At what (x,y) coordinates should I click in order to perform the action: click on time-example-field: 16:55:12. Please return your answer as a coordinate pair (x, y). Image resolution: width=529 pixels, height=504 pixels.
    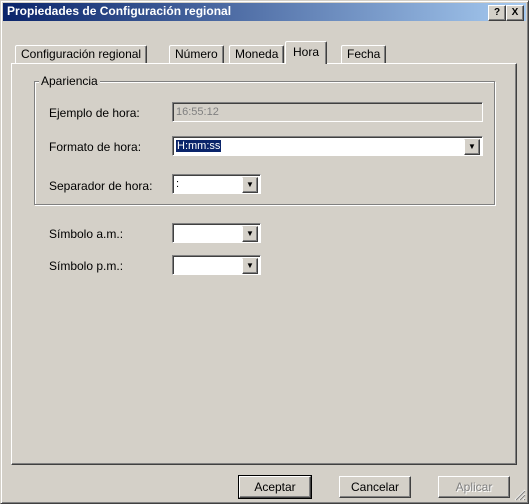
    Looking at the image, I should click on (327, 112).